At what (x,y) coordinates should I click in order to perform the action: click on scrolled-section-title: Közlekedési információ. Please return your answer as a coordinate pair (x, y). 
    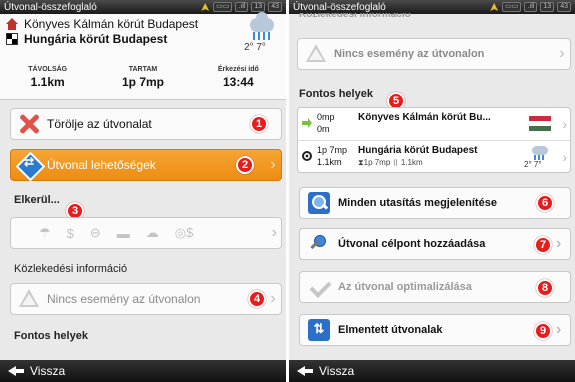
    Looking at the image, I should click on (355, 16).